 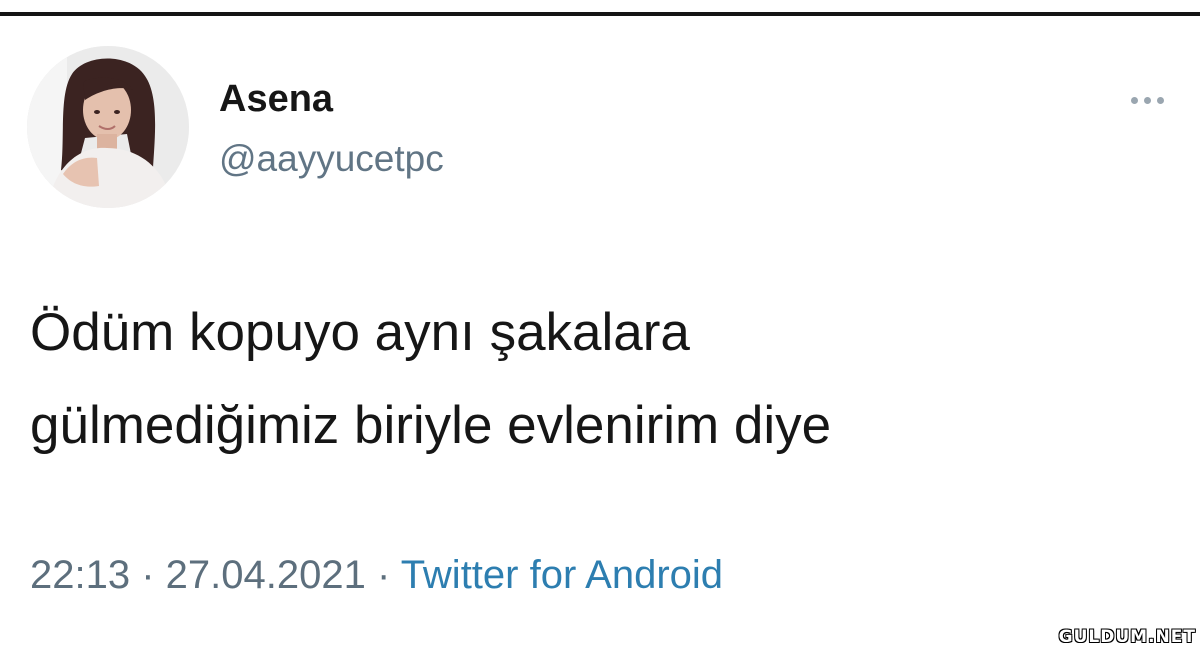 What do you see at coordinates (266, 575) in the screenshot?
I see `tweet-date: 27.04.2021` at bounding box center [266, 575].